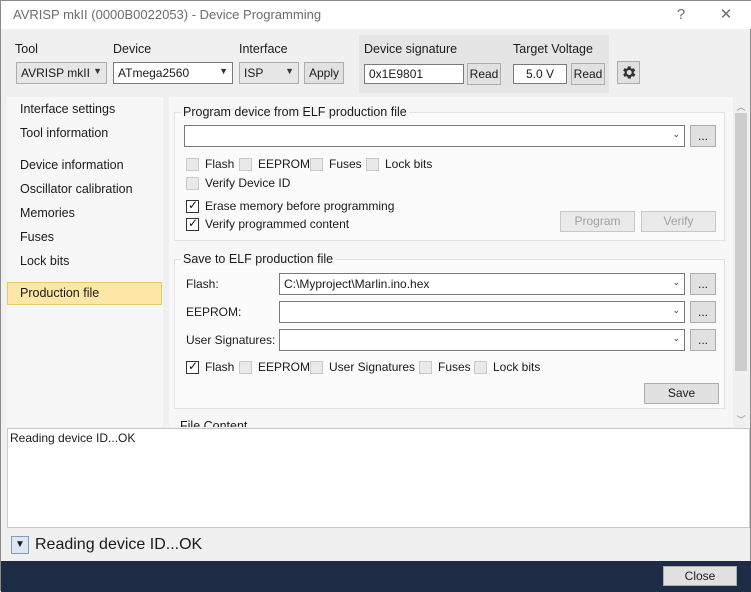 The height and width of the screenshot is (592, 751). Describe the element at coordinates (517, 367) in the screenshot. I see `save-lockbits-check-label: Lock bits` at that location.